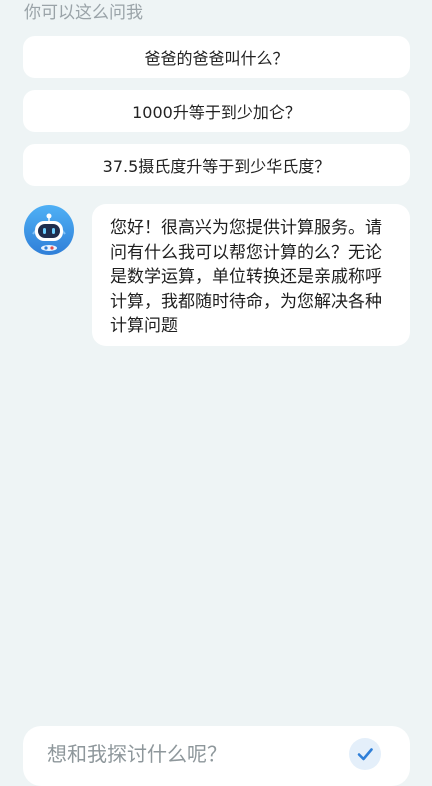 The height and width of the screenshot is (786, 432). What do you see at coordinates (49, 230) in the screenshot?
I see `robot-icon` at bounding box center [49, 230].